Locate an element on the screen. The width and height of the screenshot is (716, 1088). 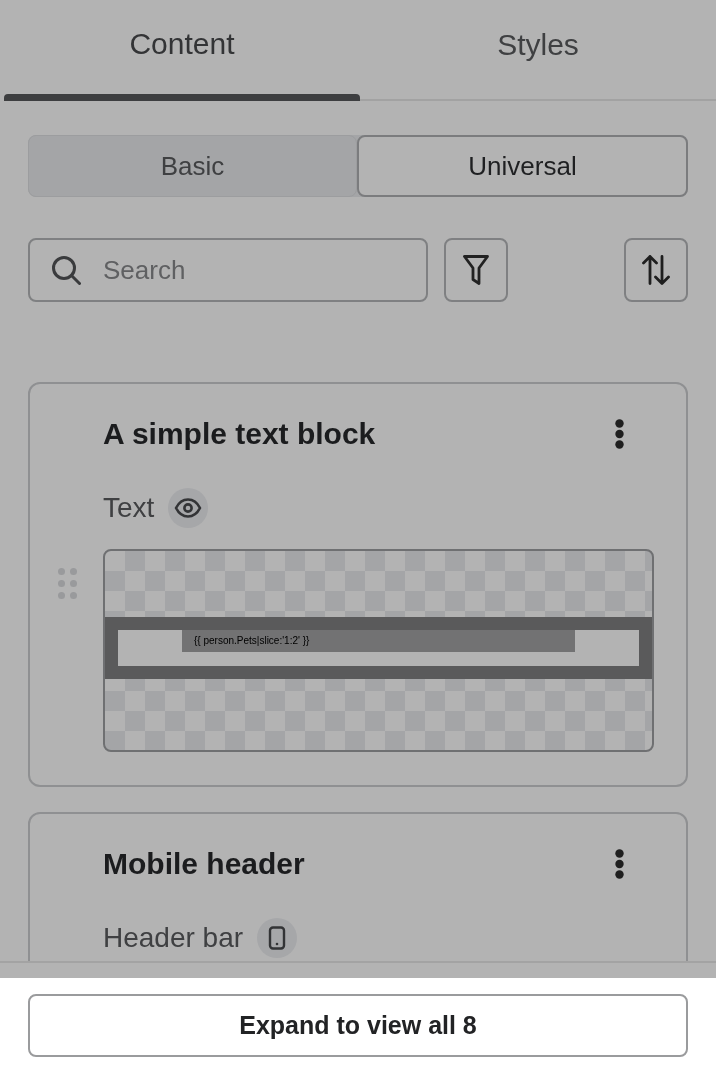
block-title: Mobile header is located at coordinates (204, 864).